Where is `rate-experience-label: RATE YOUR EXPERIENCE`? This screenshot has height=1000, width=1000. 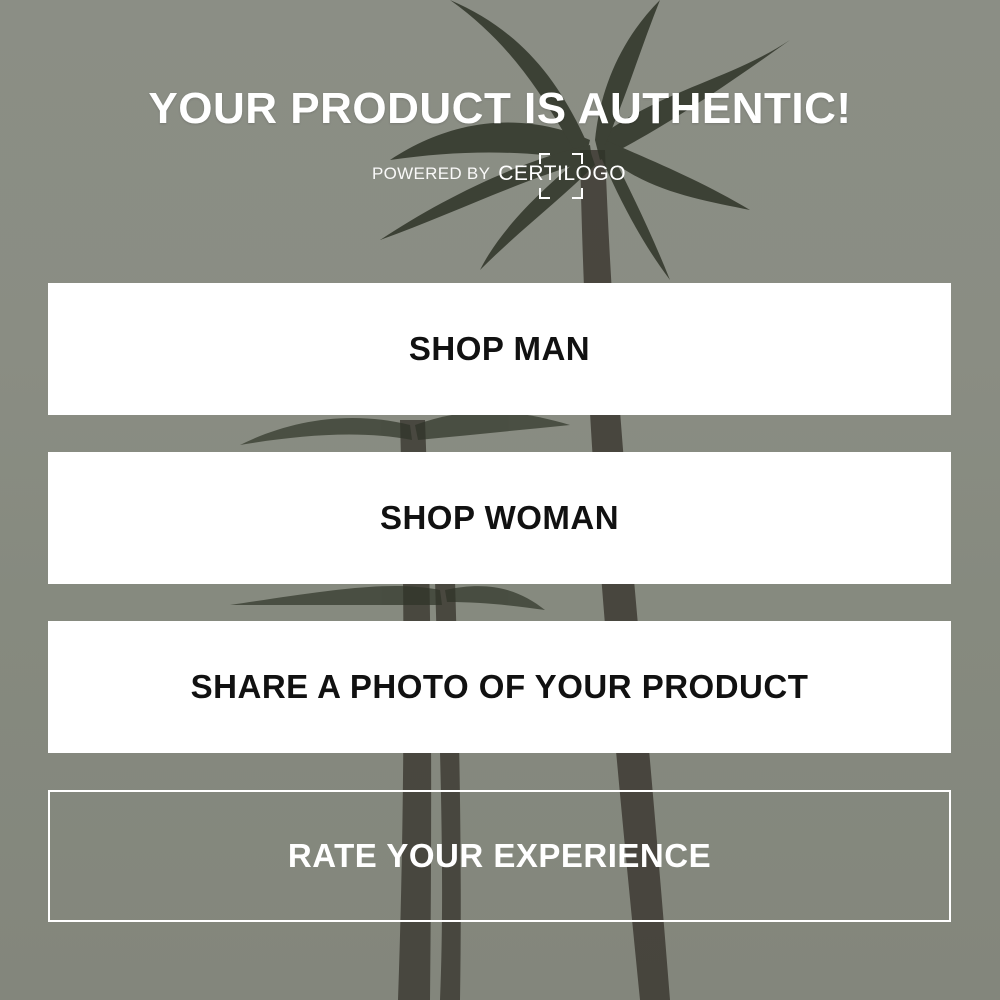 rate-experience-label: RATE YOUR EXPERIENCE is located at coordinates (499, 855).